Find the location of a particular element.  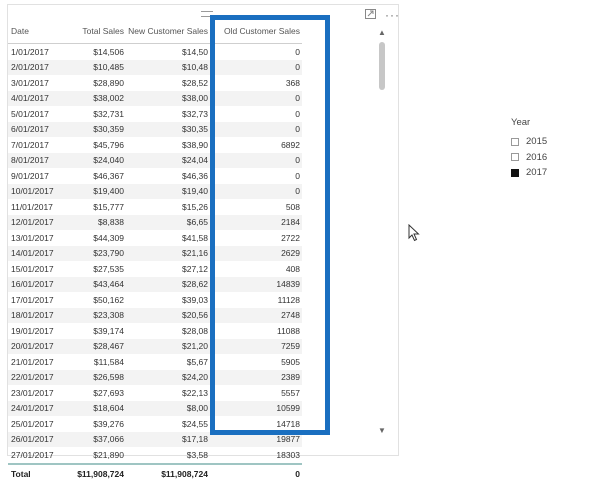

cell-total-sales: $28,890 is located at coordinates (108, 82).